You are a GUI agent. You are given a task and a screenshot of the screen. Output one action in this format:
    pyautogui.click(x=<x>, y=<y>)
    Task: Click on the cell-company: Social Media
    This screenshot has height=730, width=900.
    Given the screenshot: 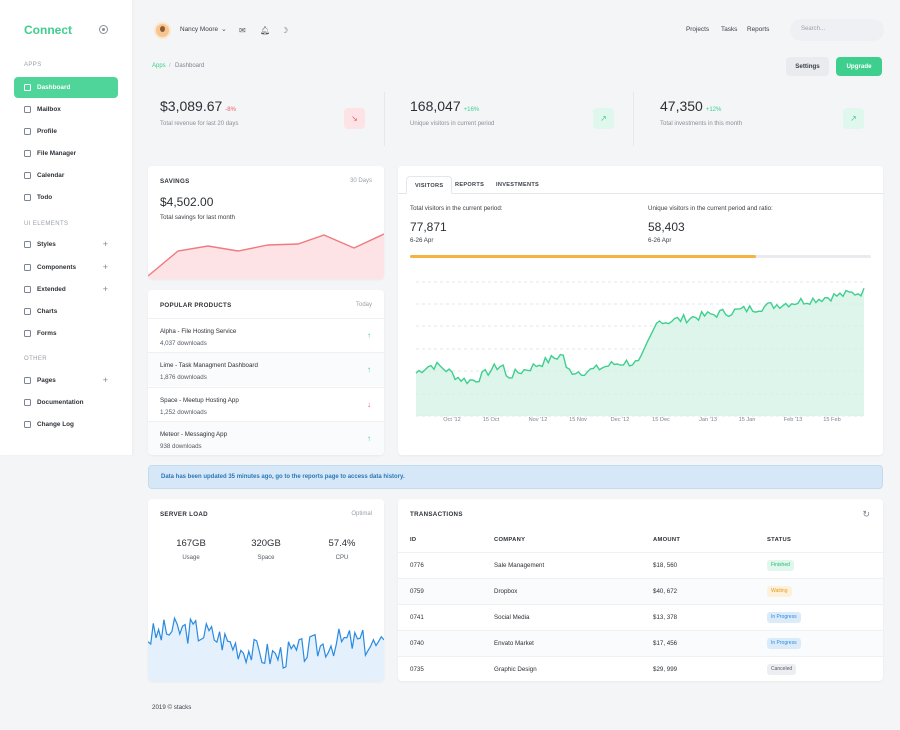 What is the action you would take?
    pyautogui.click(x=512, y=617)
    